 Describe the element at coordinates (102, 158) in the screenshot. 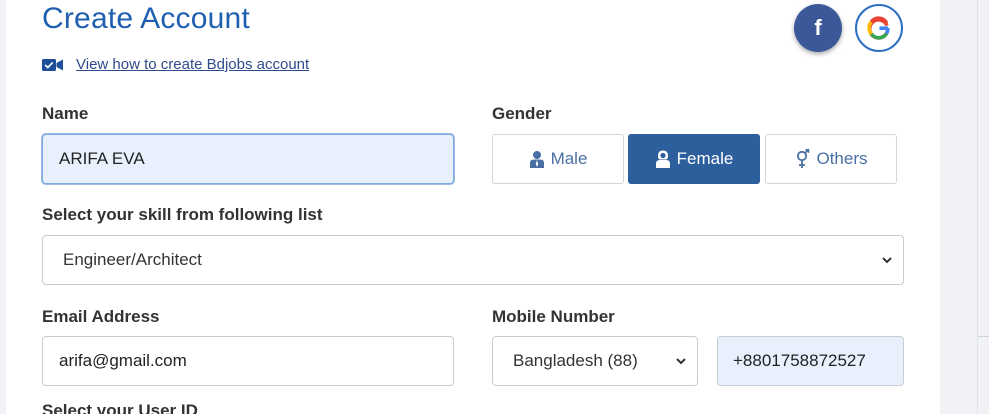

I see `name-input-value: ARIFA EVA` at that location.